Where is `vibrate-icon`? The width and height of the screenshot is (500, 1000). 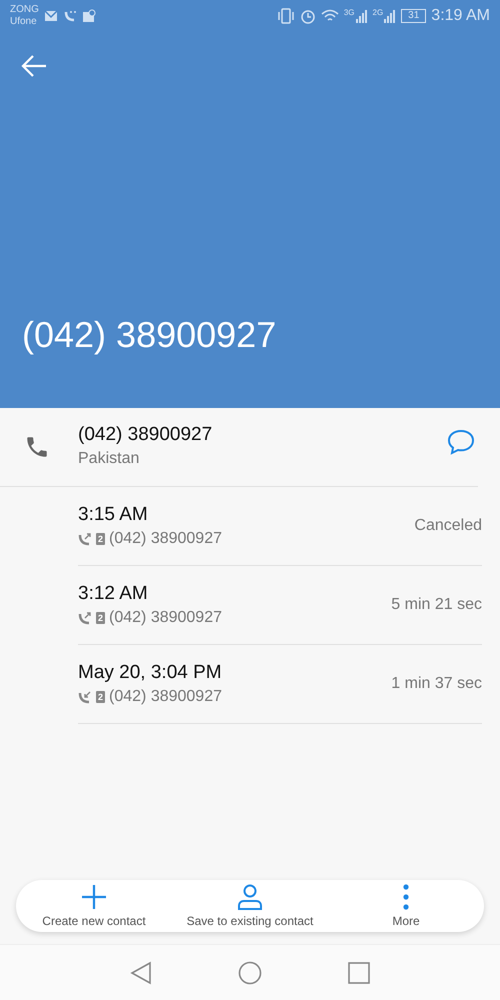 vibrate-icon is located at coordinates (285, 16).